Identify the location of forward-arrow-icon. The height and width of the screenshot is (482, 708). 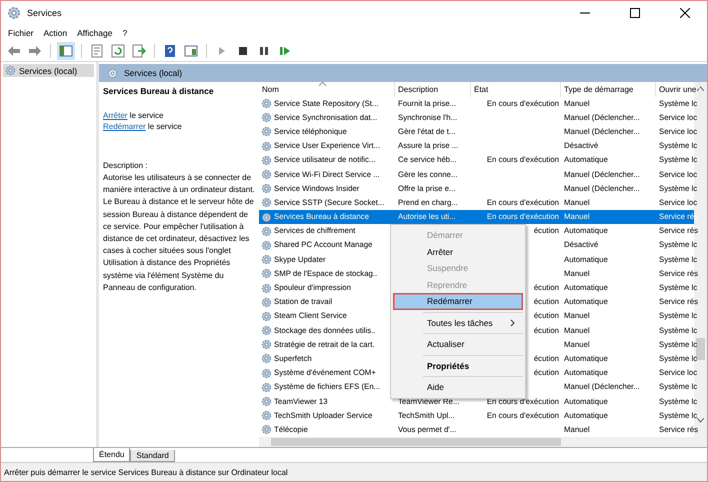
(35, 51).